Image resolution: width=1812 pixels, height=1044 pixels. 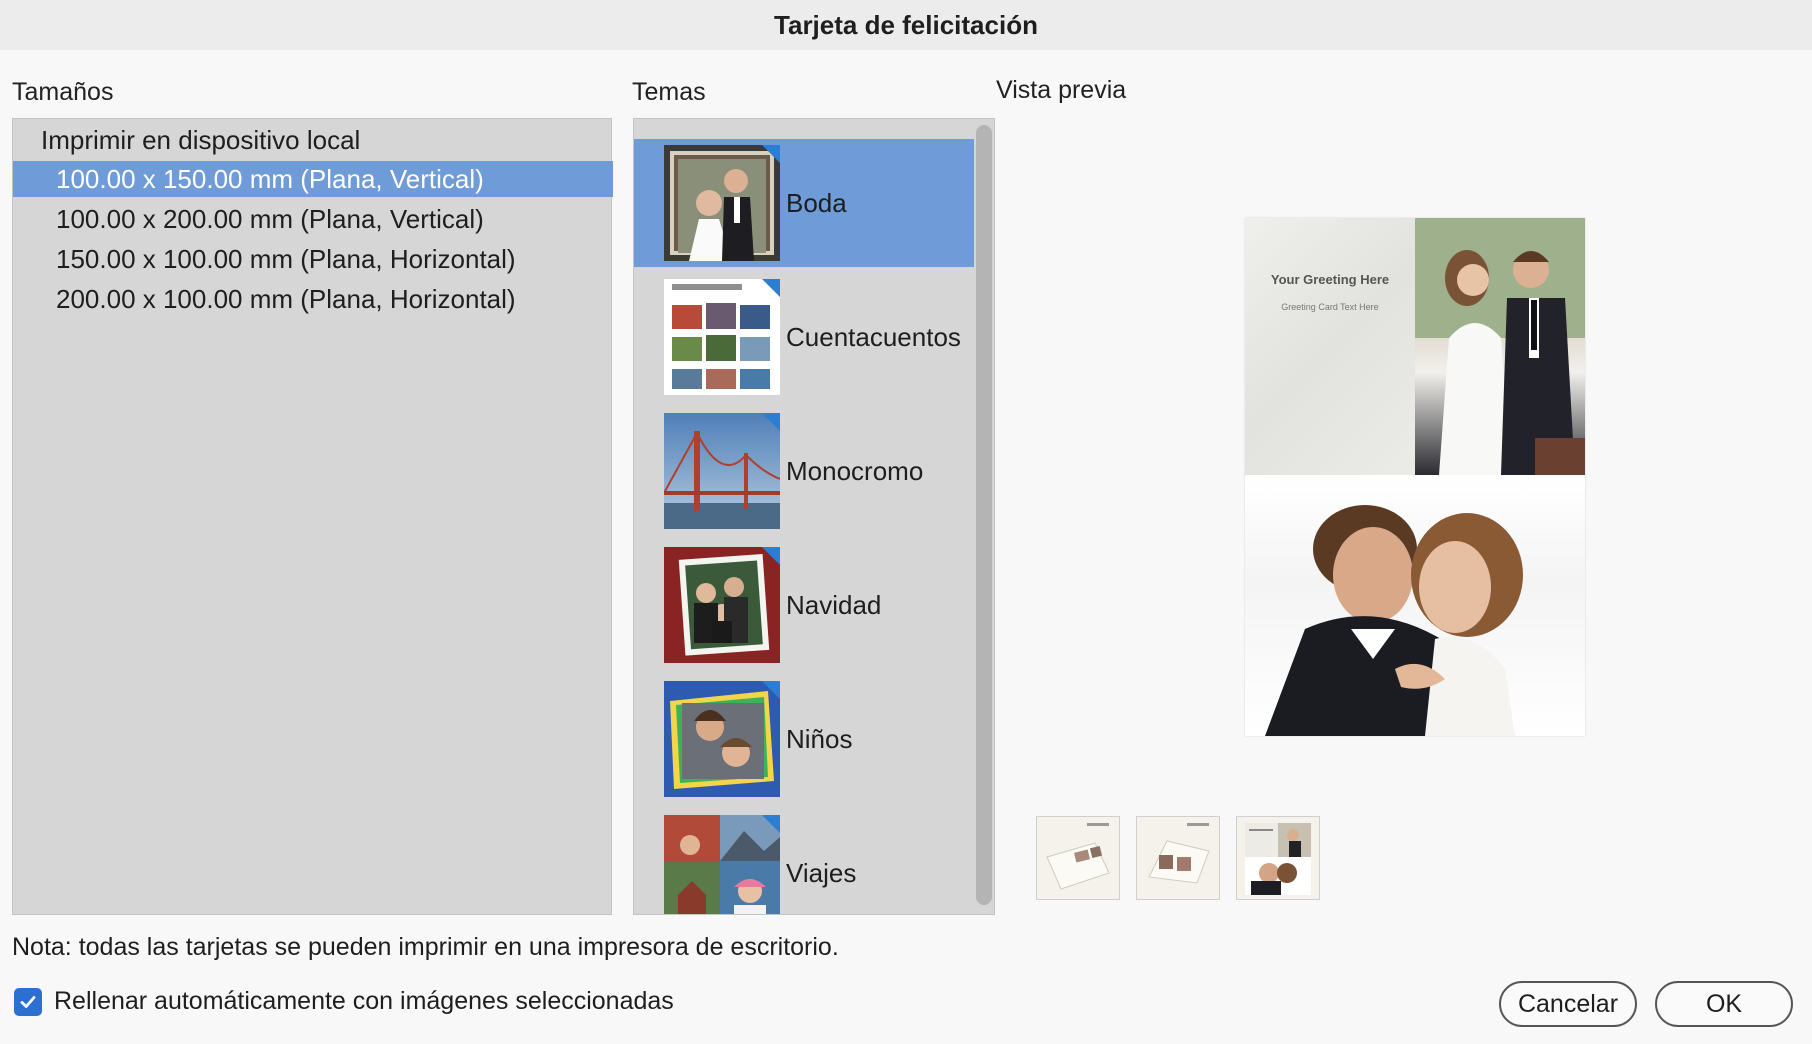 I want to click on theme-item-boda: Boda, so click(x=804, y=203).